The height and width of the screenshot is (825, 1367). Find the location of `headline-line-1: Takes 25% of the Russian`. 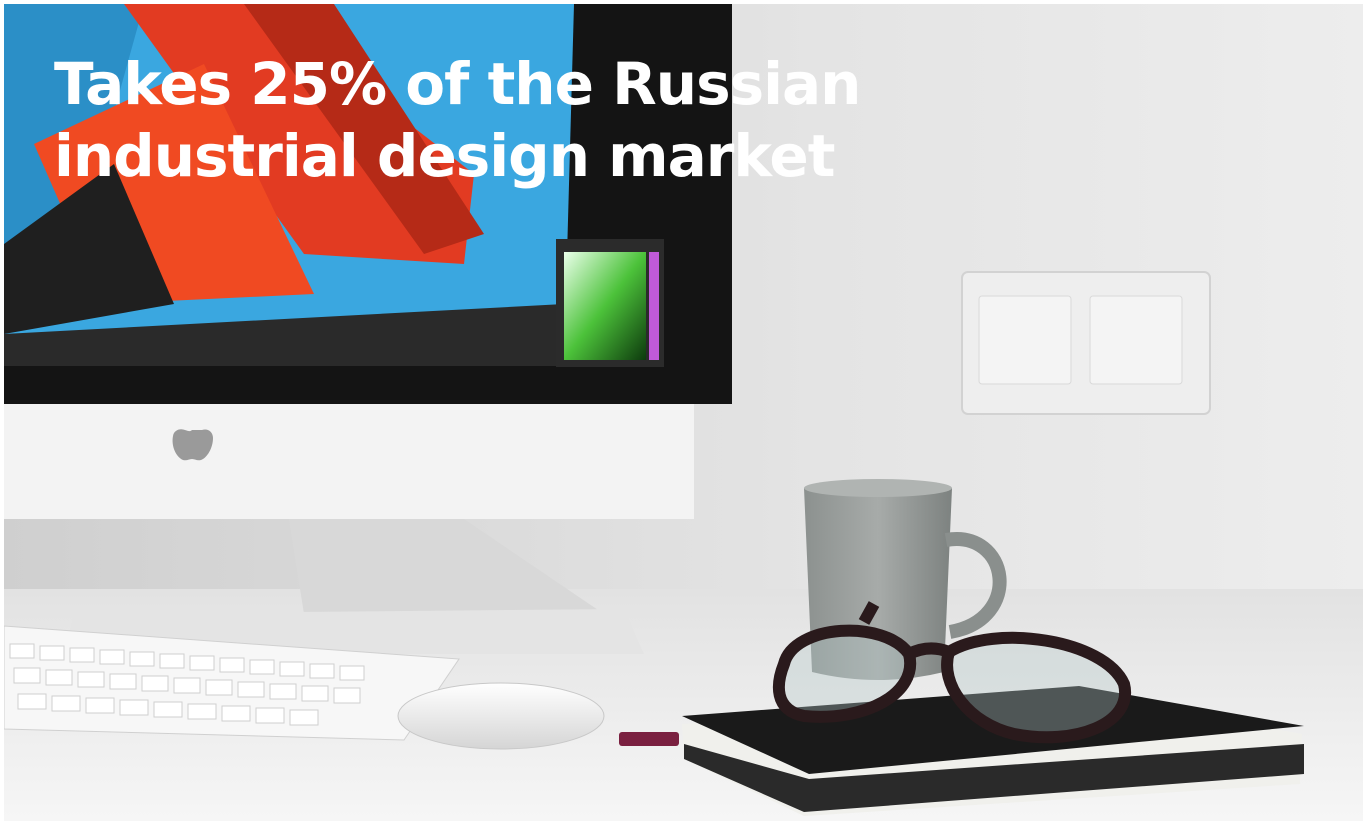

headline-line-1: Takes 25% of the Russian is located at coordinates (457, 84).